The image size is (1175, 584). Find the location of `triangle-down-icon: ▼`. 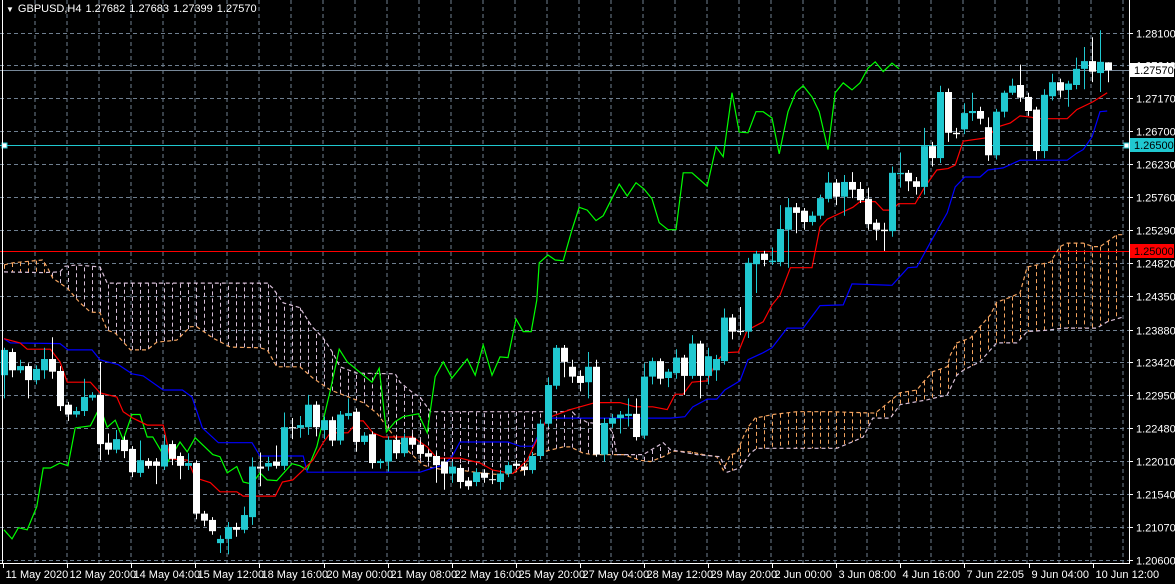

triangle-down-icon: ▼ is located at coordinates (10, 9).